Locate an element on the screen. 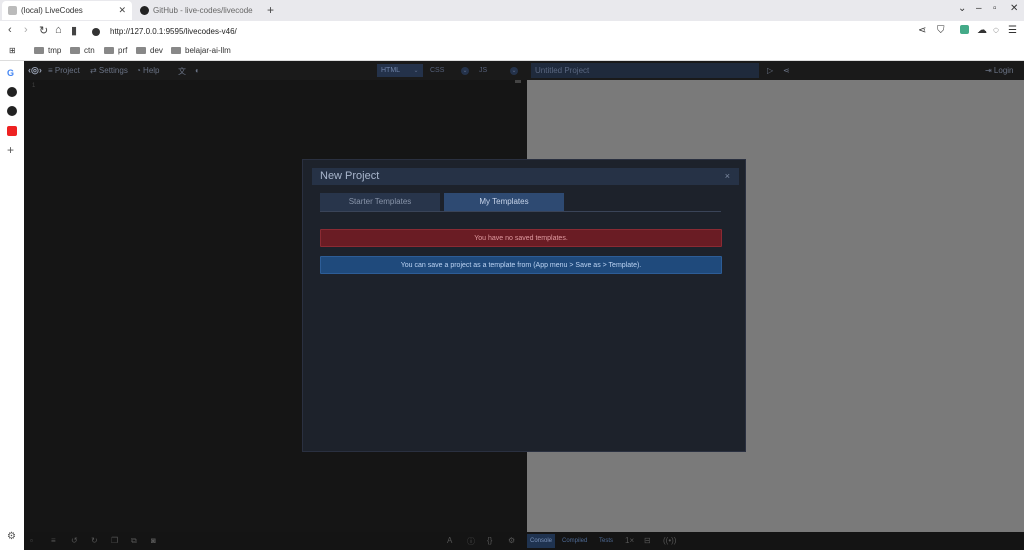  run-icon: ▷ is located at coordinates (770, 70).